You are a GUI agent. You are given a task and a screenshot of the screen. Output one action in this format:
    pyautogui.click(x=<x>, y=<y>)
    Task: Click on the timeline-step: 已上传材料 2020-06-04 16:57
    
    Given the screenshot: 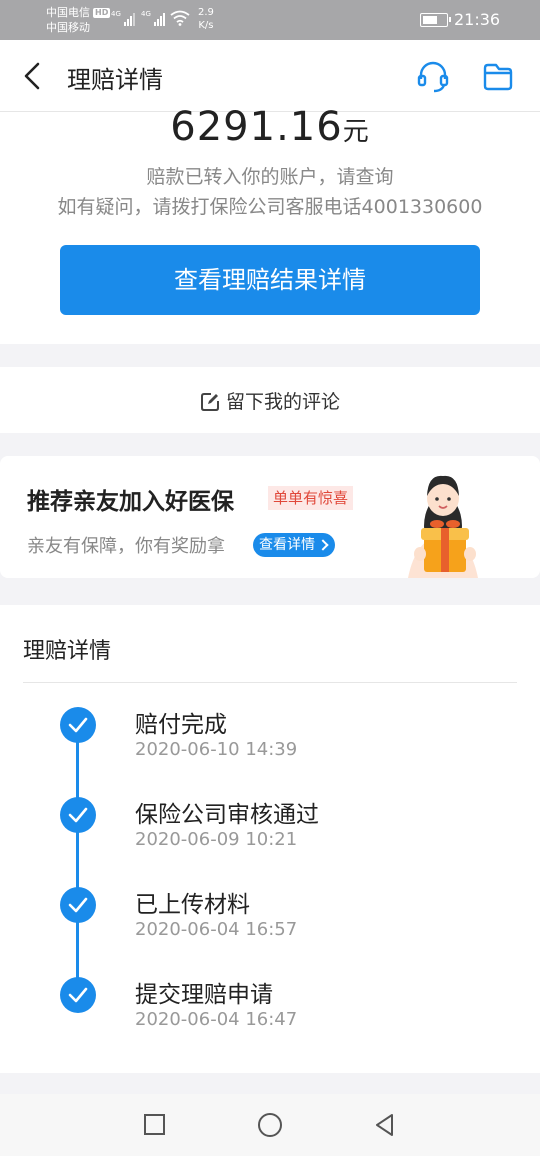 What is the action you would take?
    pyautogui.click(x=270, y=922)
    